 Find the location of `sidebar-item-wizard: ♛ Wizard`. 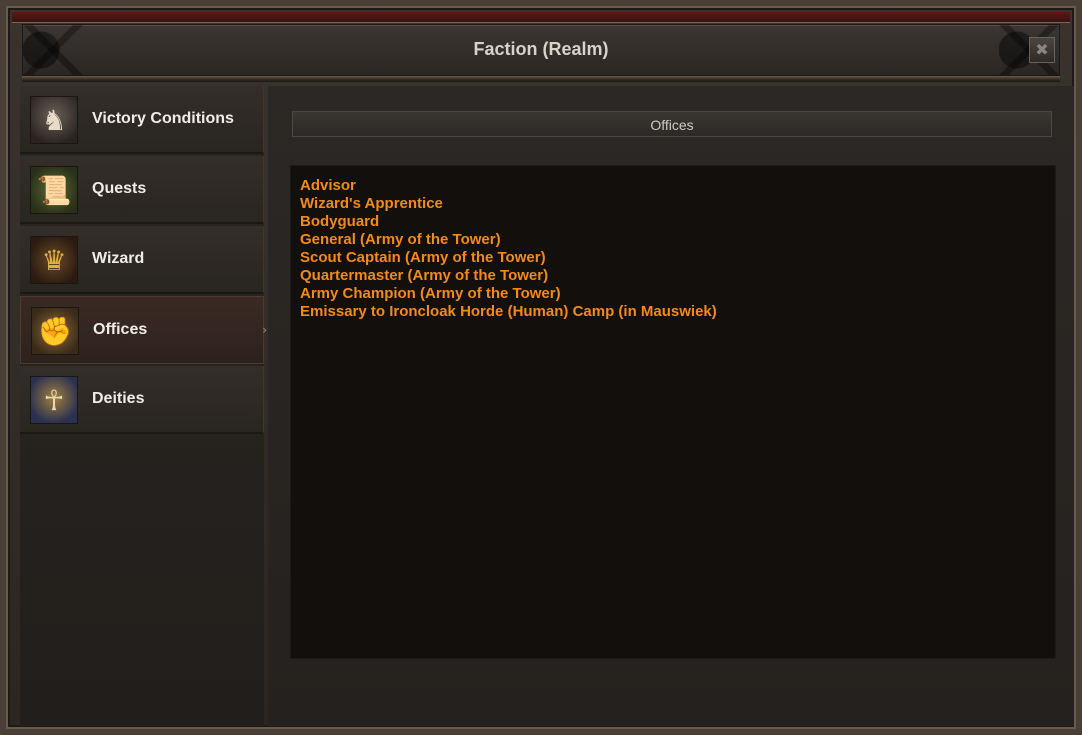

sidebar-item-wizard: ♛ Wizard is located at coordinates (142, 260).